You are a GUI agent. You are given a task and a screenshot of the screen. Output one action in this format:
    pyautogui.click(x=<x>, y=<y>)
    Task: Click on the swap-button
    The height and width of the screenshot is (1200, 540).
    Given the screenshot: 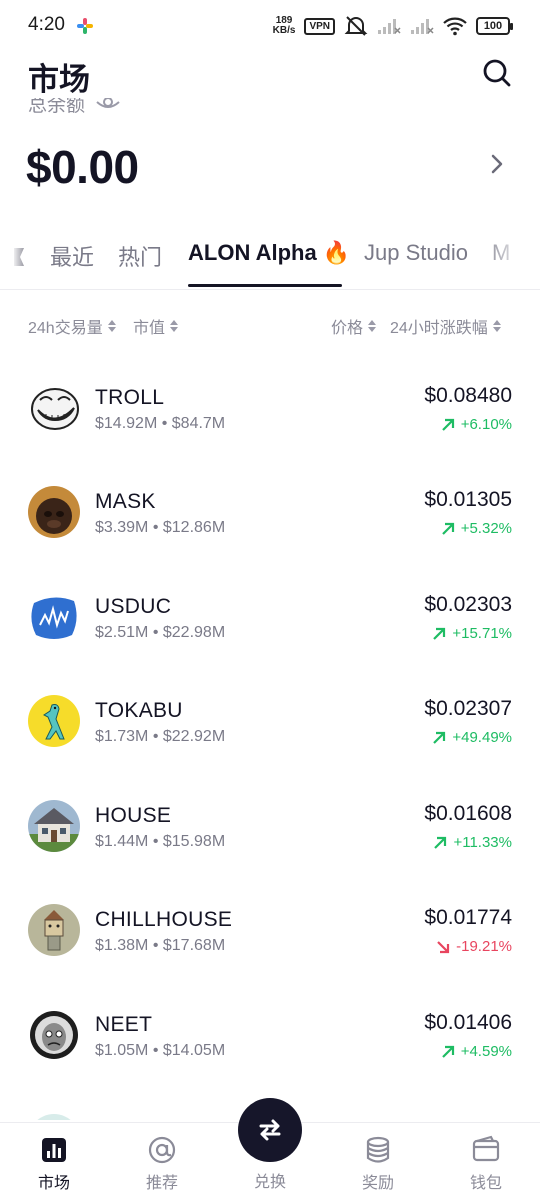 What is the action you would take?
    pyautogui.click(x=270, y=1130)
    